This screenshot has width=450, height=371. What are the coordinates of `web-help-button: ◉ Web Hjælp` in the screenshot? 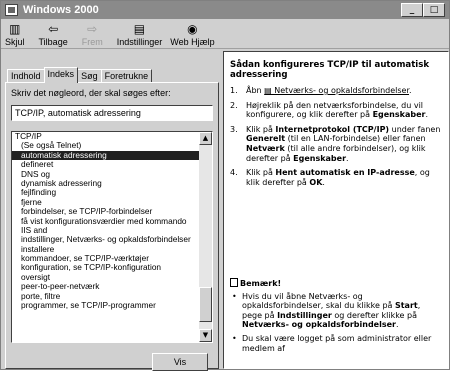 It's located at (192, 35).